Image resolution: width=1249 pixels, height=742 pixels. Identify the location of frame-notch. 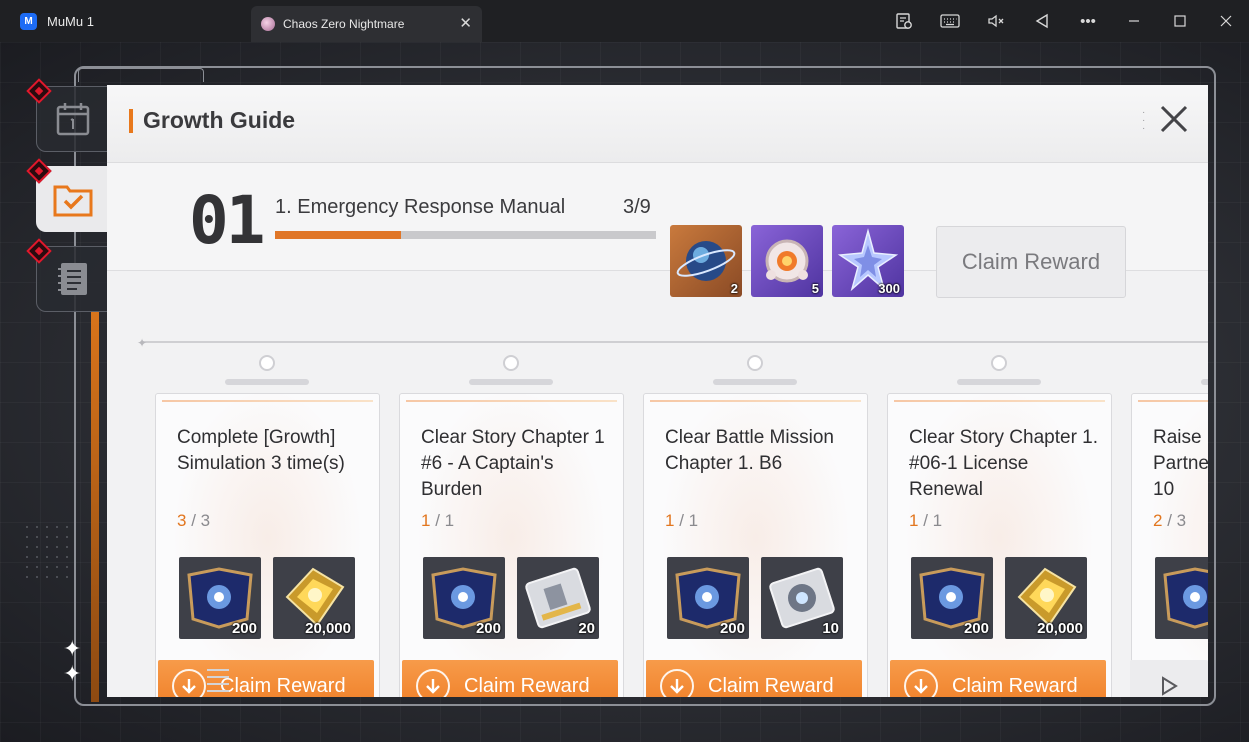
(141, 75).